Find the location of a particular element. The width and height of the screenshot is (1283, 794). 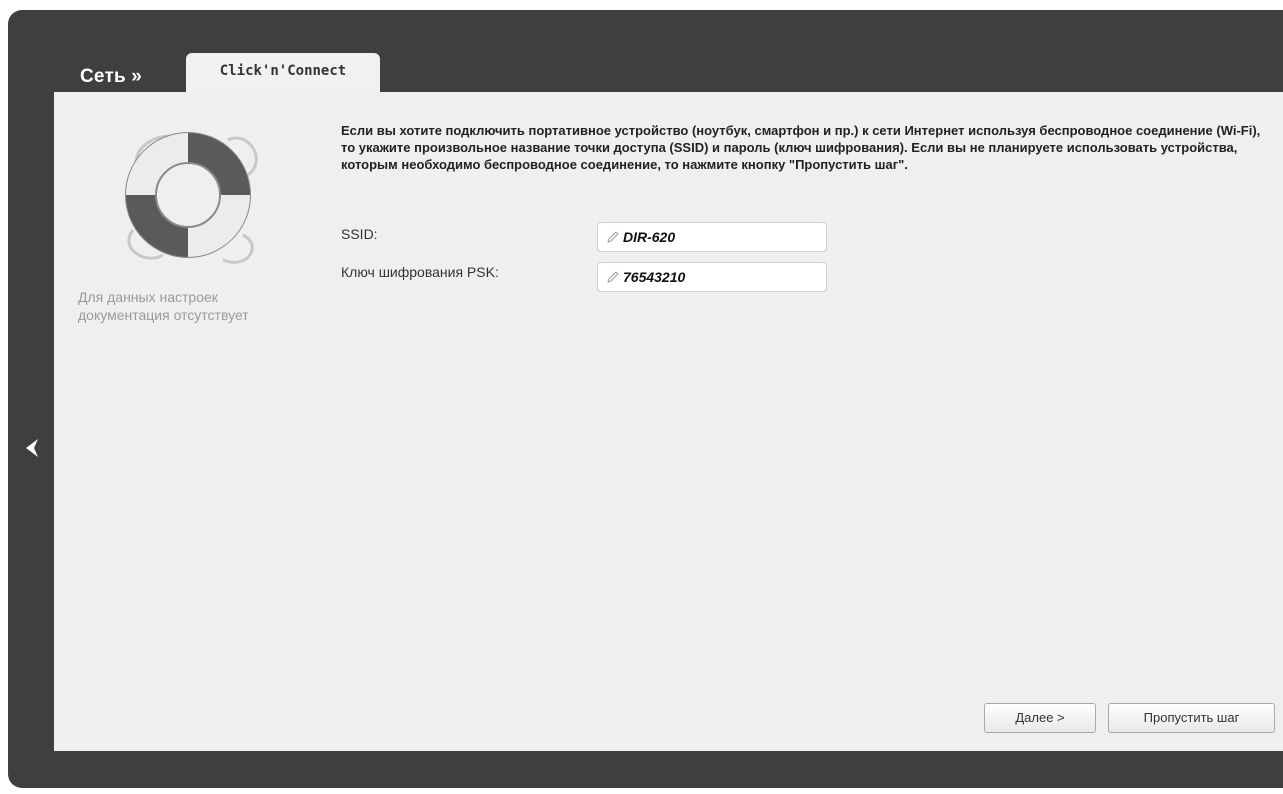

psk-field: 76543210 is located at coordinates (712, 277).